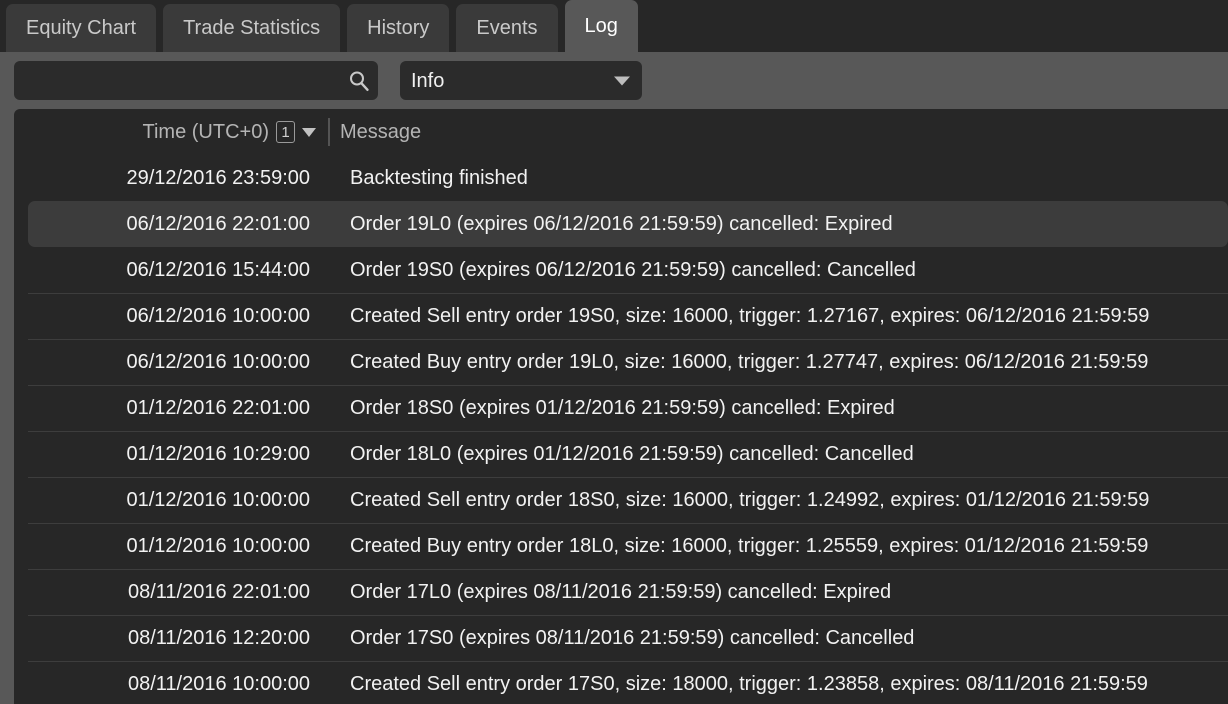 This screenshot has height=704, width=1228. I want to click on tab-log: Log, so click(601, 26).